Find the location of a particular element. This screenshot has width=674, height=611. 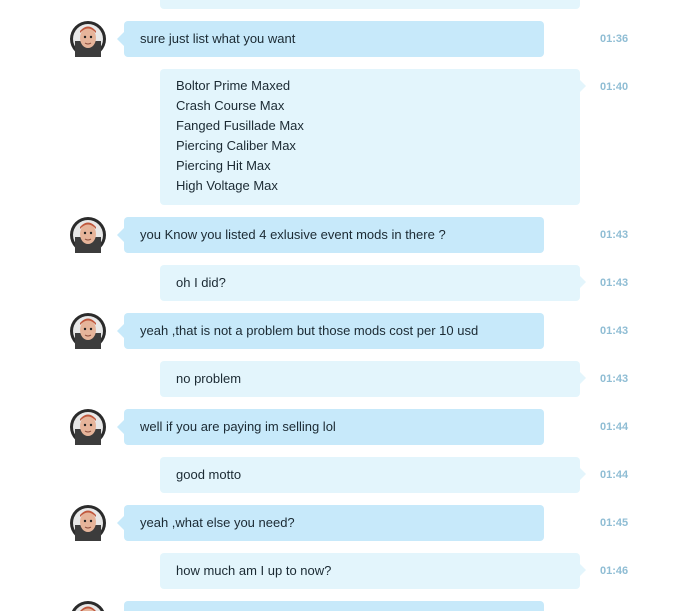

message-text: sure just list what you want is located at coordinates (218, 38).